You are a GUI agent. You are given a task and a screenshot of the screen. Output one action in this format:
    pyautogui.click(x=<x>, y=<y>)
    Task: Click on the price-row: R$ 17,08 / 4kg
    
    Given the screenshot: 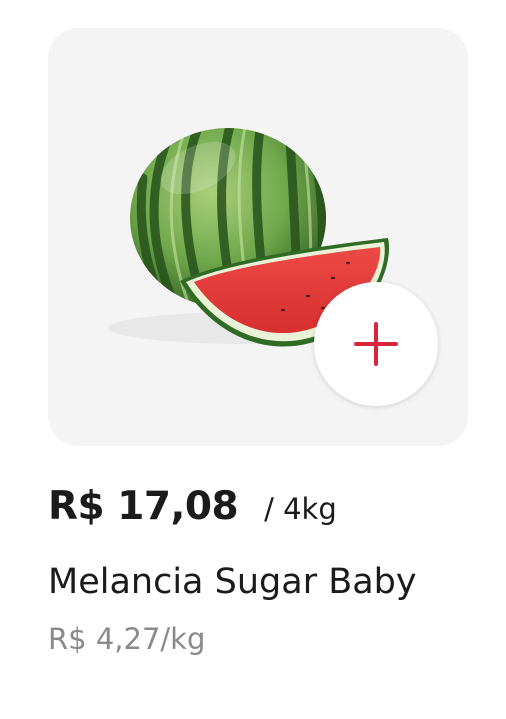 What is the action you would take?
    pyautogui.click(x=192, y=506)
    